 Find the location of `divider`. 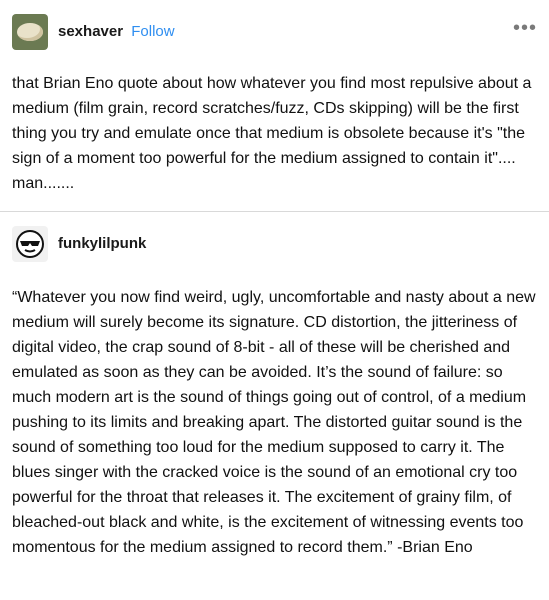

divider is located at coordinates (274, 211).